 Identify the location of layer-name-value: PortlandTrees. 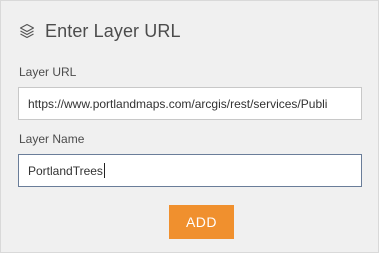
(65, 170).